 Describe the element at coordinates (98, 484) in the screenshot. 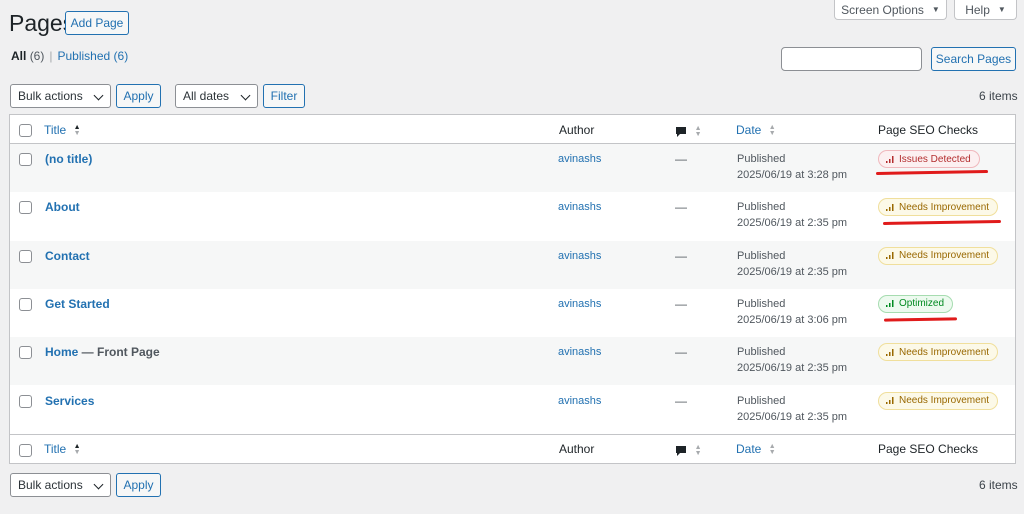

I see `chevron-down-icon` at that location.